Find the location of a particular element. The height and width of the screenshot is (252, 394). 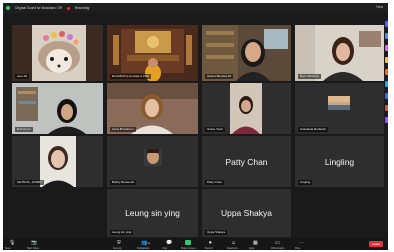

video-tile: Anna Brusdmen is located at coordinates (152, 108).